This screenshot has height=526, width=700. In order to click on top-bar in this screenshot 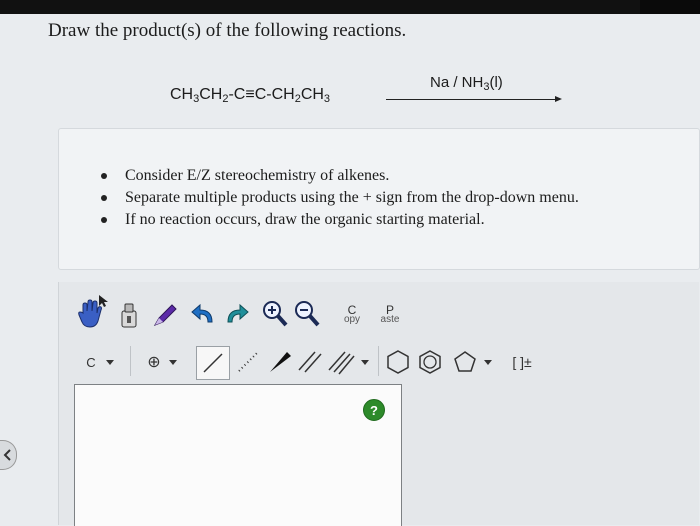, I will do `click(350, 7)`.